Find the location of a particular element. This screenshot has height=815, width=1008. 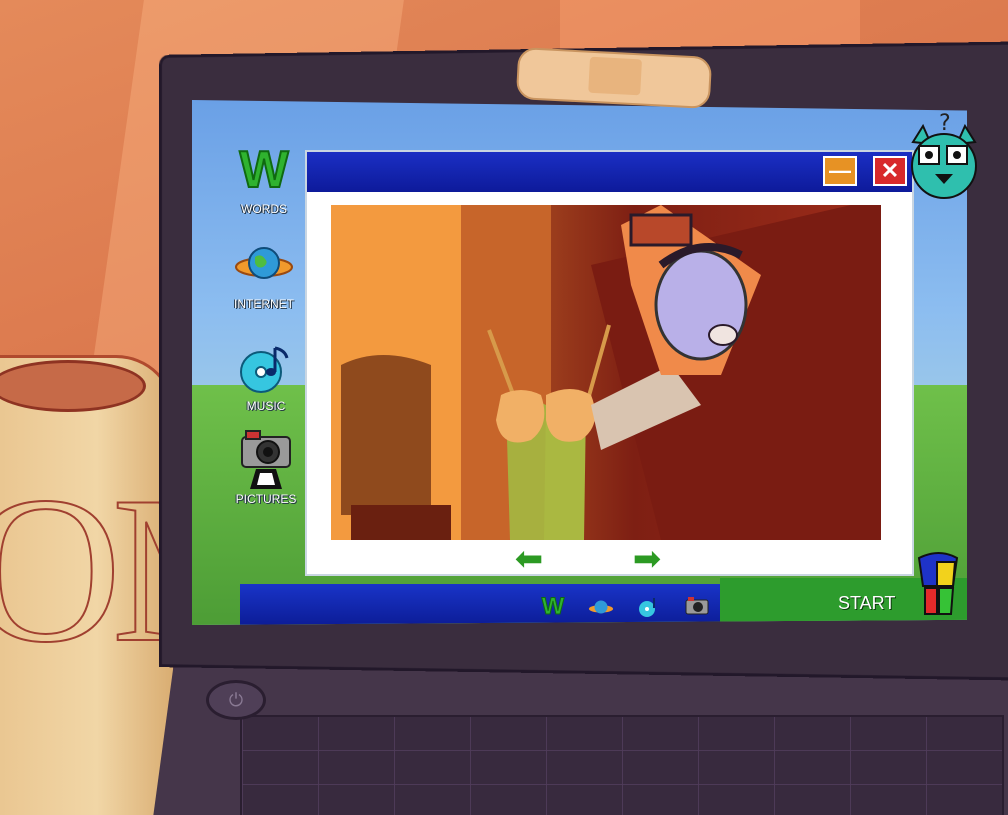

start-logo-icon is located at coordinates (938, 586).